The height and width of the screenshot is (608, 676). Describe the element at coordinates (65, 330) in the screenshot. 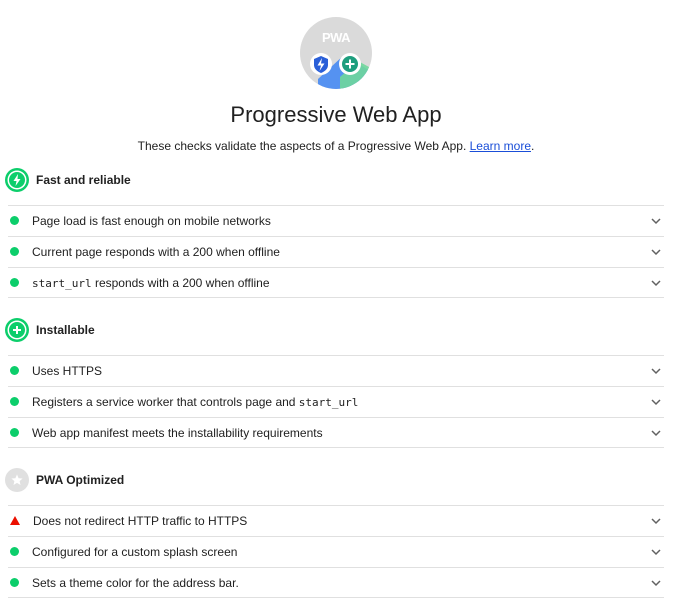

I see `group-title: Installable` at that location.